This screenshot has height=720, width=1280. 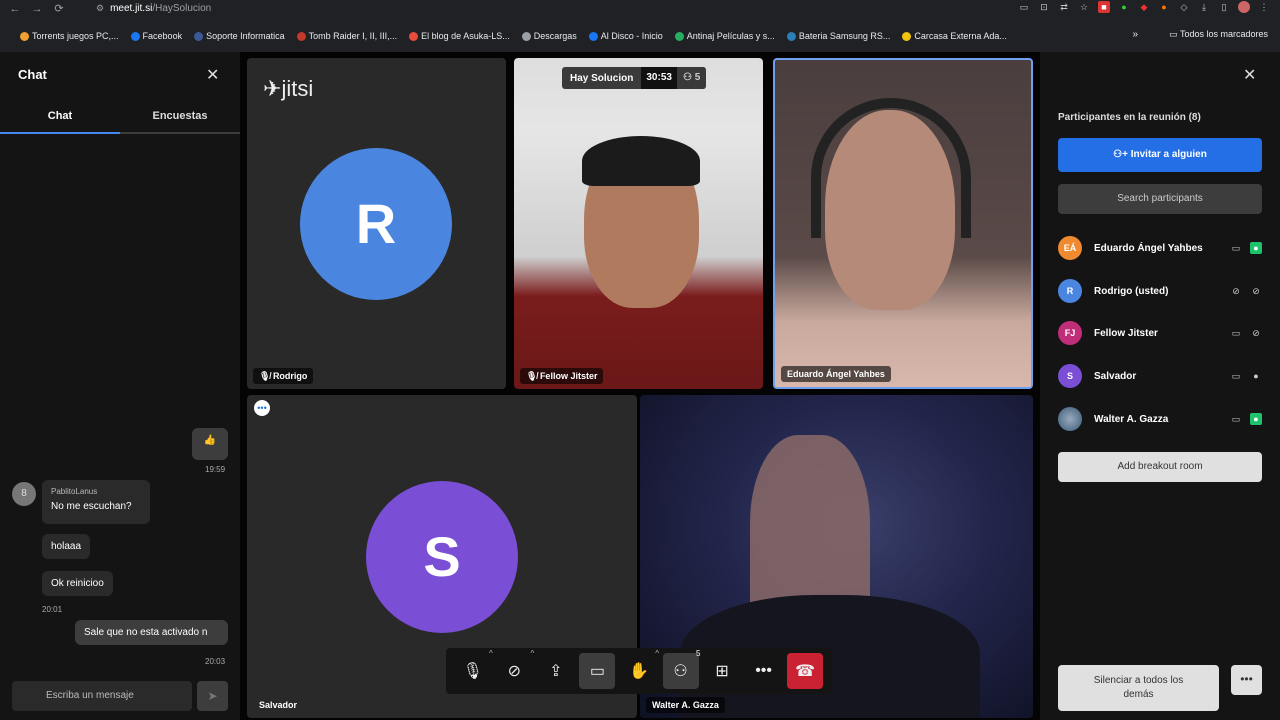 What do you see at coordinates (1184, 7) in the screenshot?
I see `extensions-puzzle-icon: ◇` at bounding box center [1184, 7].